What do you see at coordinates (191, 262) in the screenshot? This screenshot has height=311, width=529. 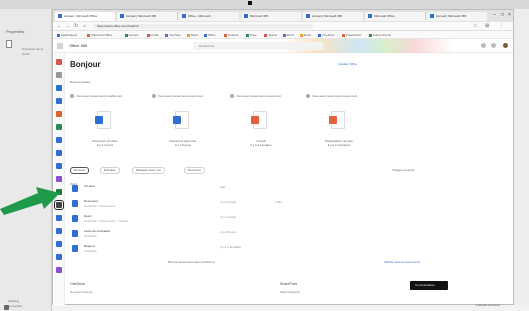 I see `more-files-text: Plus de documents dans OneDrive` at bounding box center [191, 262].